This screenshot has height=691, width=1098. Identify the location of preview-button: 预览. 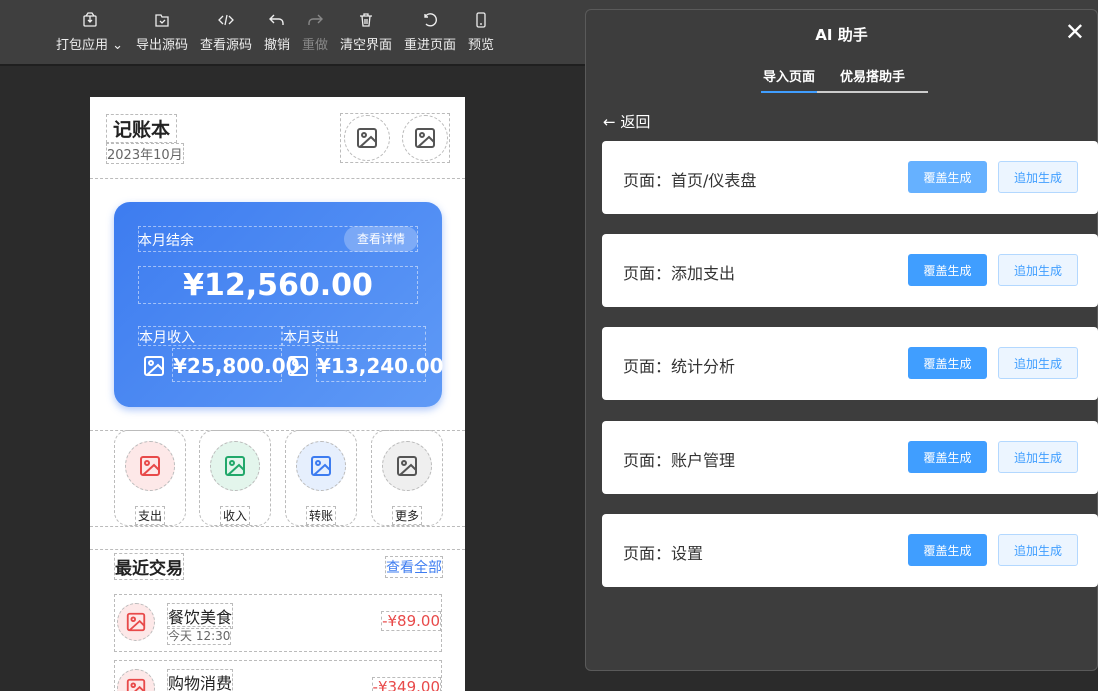
(481, 32).